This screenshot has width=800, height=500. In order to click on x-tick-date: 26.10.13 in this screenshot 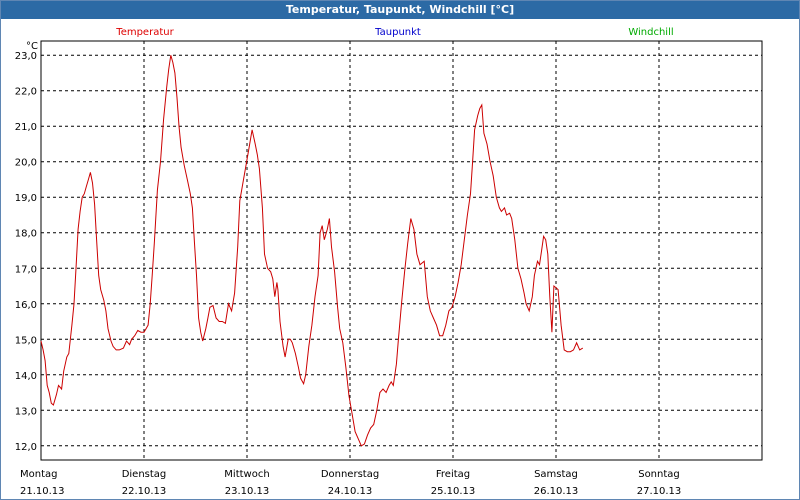, I will do `click(556, 491)`.